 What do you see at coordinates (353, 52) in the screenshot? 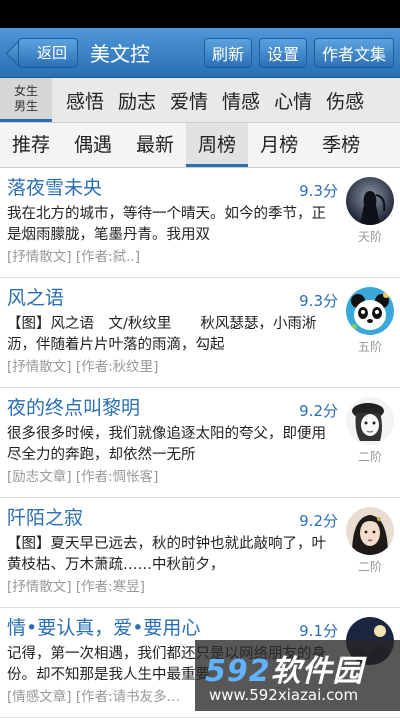
I see `author-collection-button: 作者文集` at bounding box center [353, 52].